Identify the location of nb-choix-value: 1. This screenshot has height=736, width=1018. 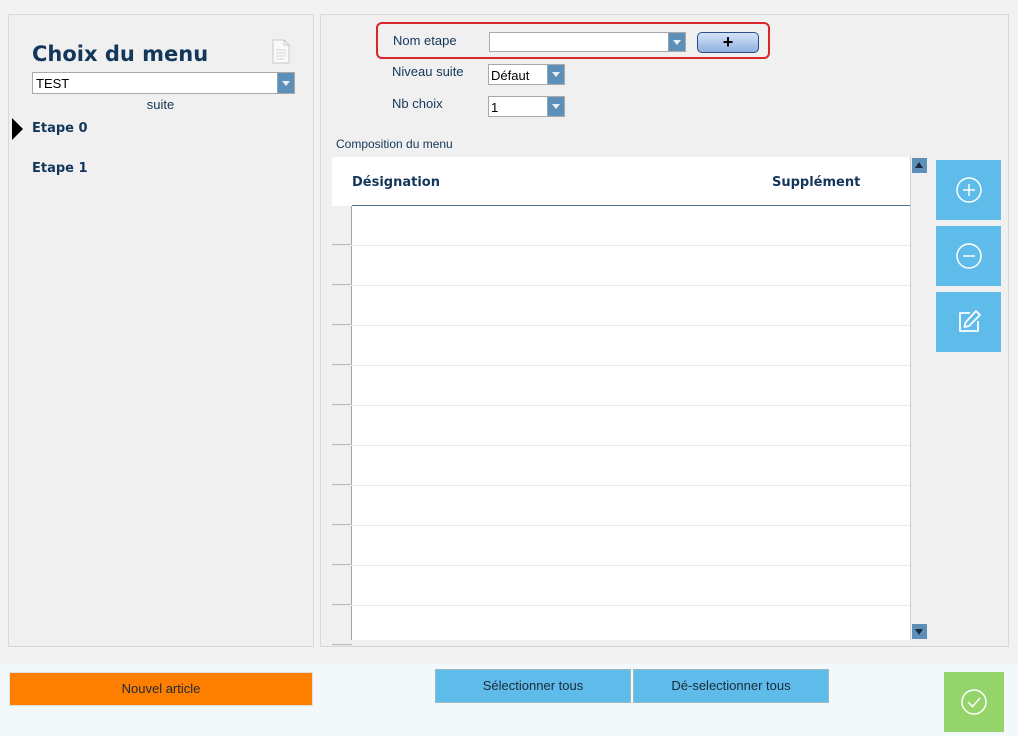
(495, 107).